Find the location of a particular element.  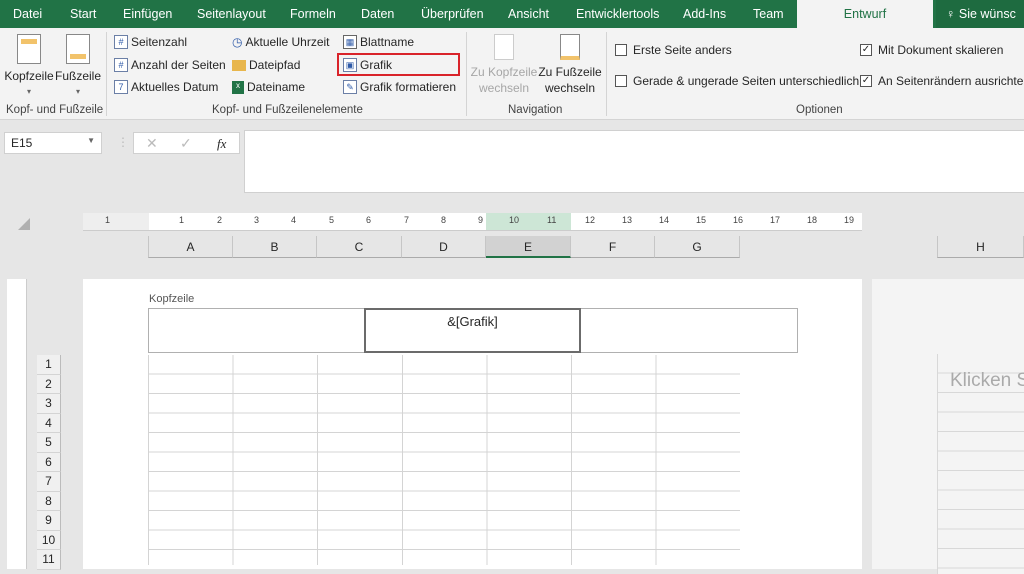

header-placeholder-text: Klicken S is located at coordinates (987, 380).